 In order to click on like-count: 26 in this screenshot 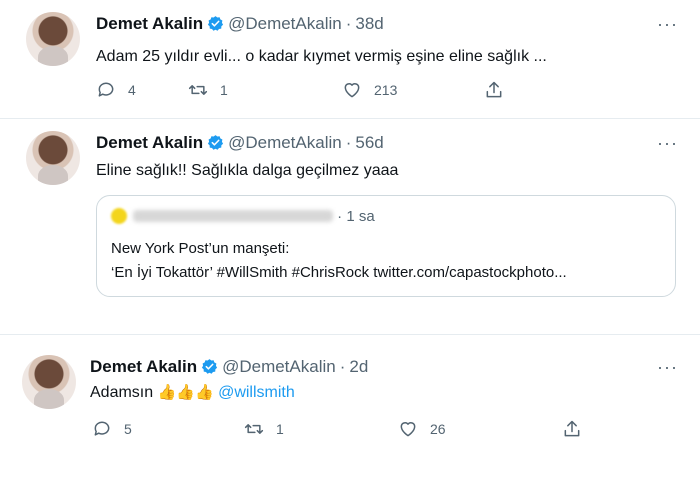, I will do `click(438, 429)`.